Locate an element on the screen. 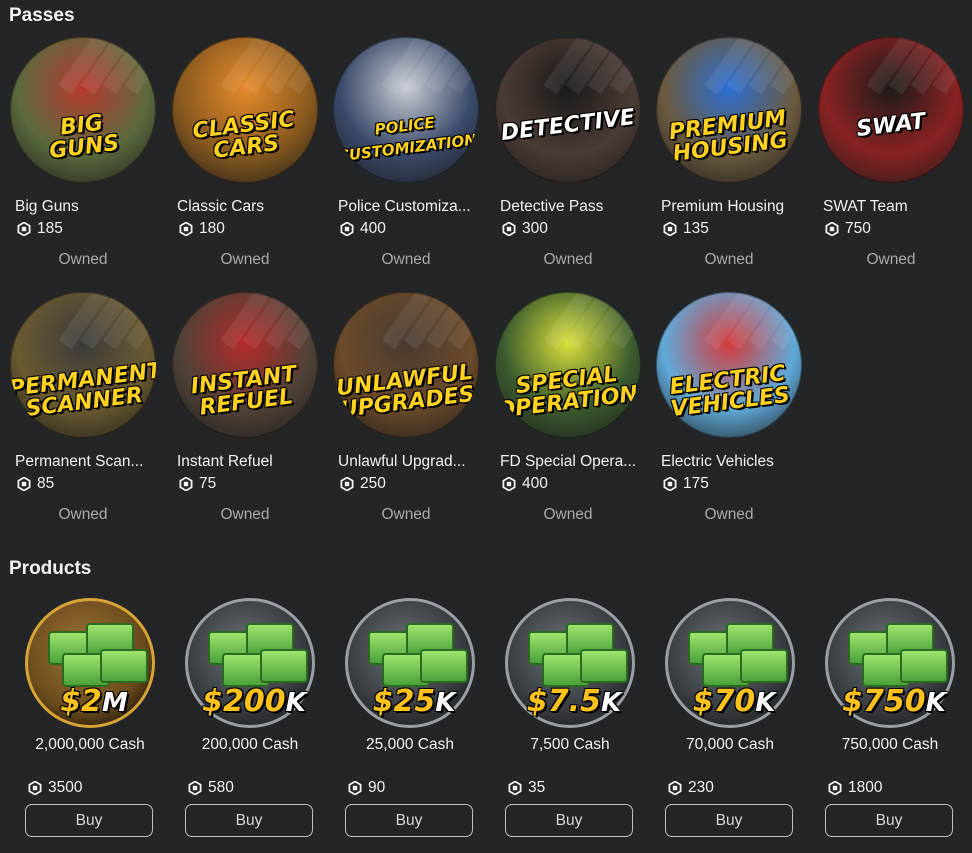  product-amount-graphic: $2M is located at coordinates (94, 701).